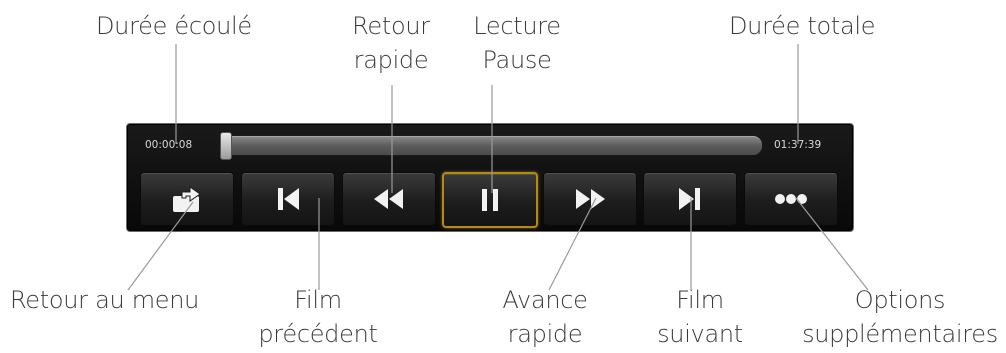  Describe the element at coordinates (160, 246) in the screenshot. I see `leader-back-menu` at that location.